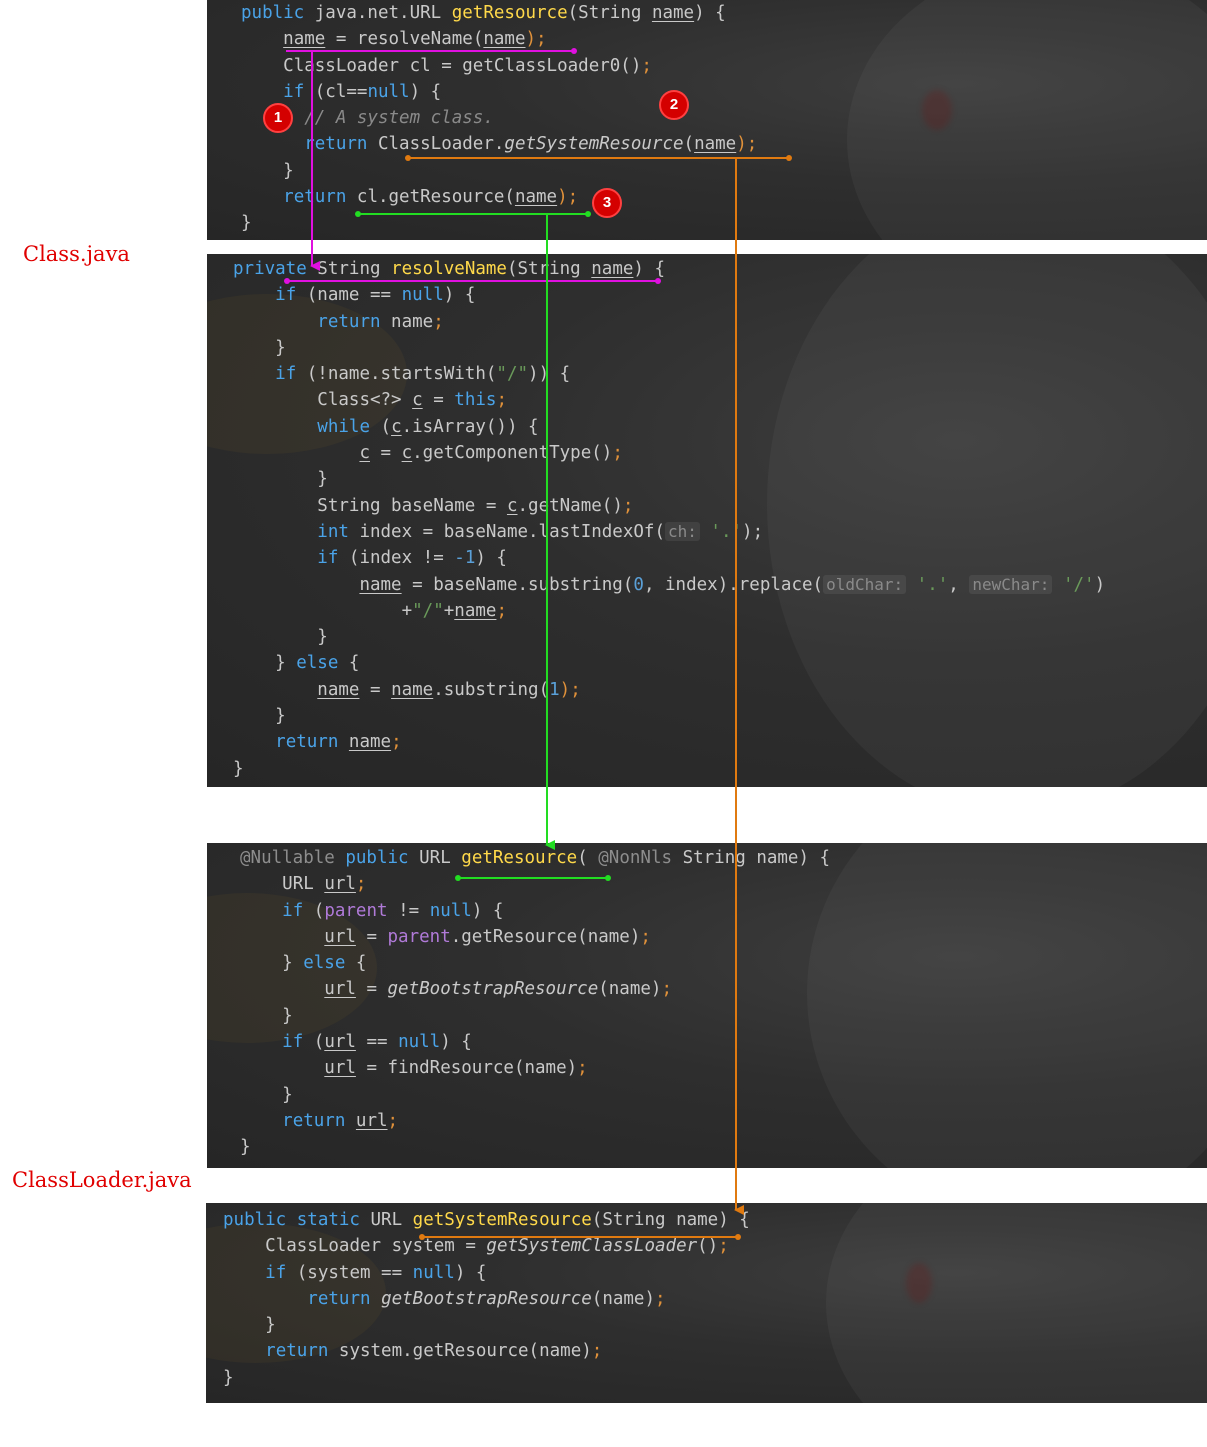  Describe the element at coordinates (76, 254) in the screenshot. I see `class-java-label: Class.java` at that location.